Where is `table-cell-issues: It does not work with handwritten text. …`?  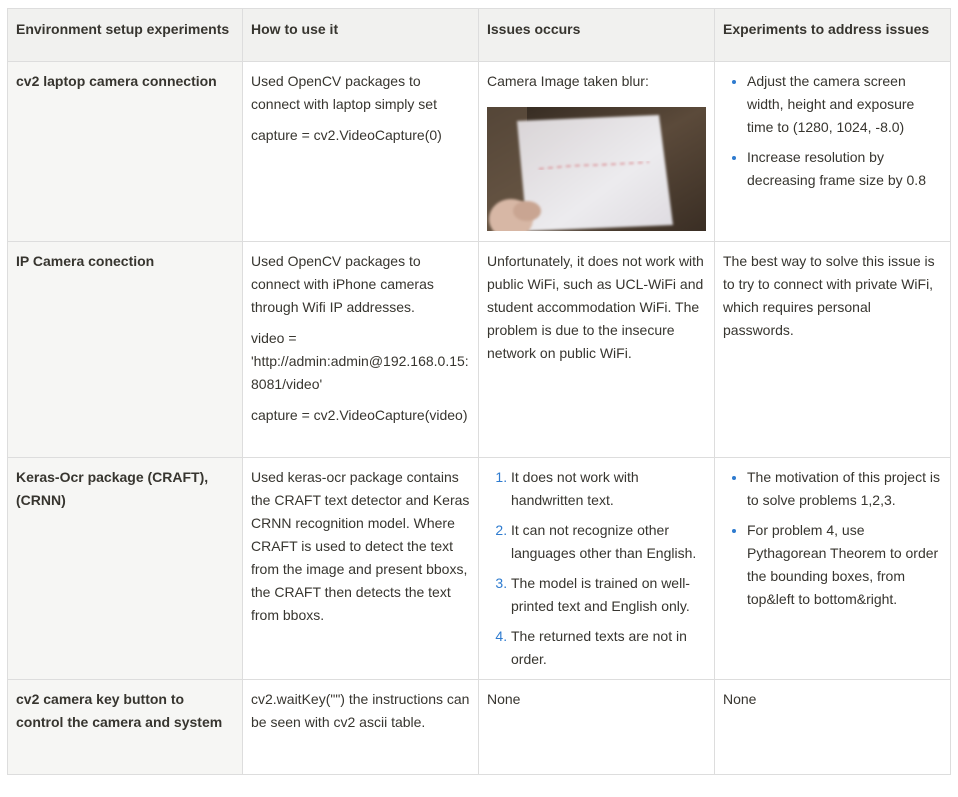
table-cell-issues: It does not work with handwritten text. … is located at coordinates (596, 568).